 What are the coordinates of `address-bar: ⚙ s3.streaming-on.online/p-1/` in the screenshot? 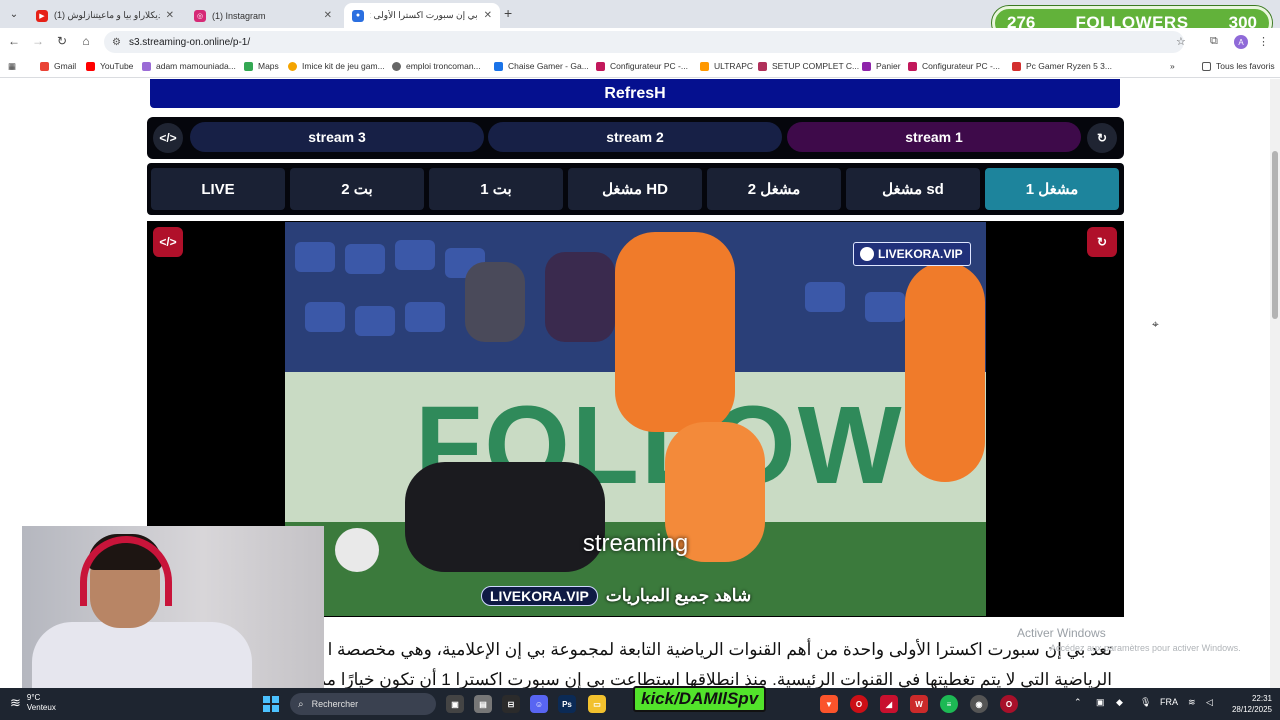 It's located at (644, 42).